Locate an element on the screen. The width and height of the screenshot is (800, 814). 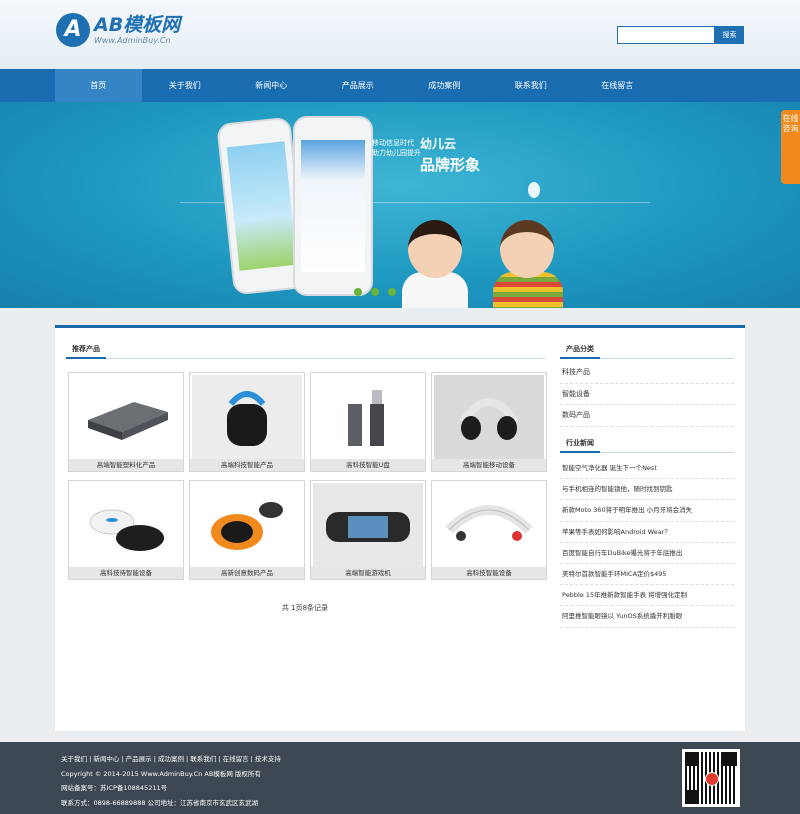
pagination: 共 1页8条记录 is located at coordinates (305, 608).